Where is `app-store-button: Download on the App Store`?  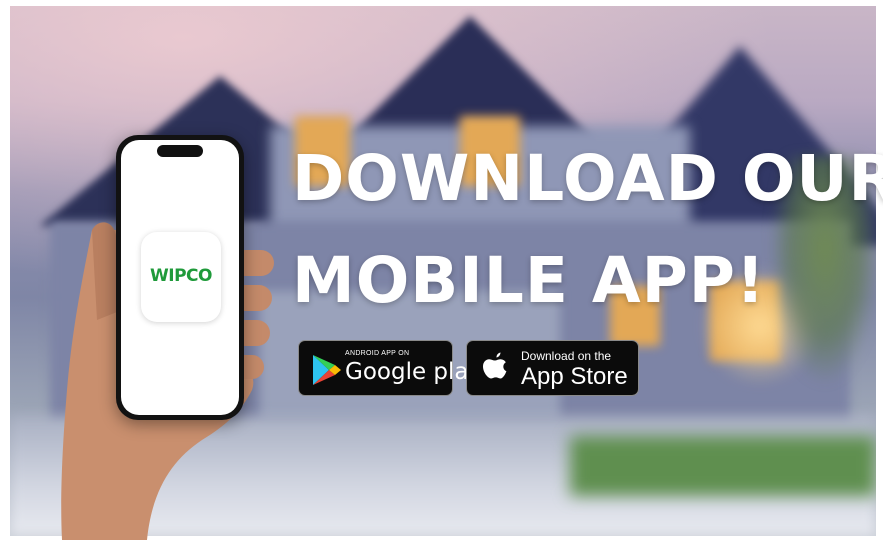
app-store-button: Download on the App Store is located at coordinates (552, 368).